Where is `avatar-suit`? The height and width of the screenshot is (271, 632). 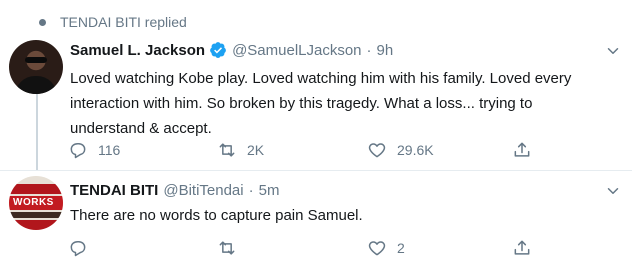 avatar-suit is located at coordinates (36, 85).